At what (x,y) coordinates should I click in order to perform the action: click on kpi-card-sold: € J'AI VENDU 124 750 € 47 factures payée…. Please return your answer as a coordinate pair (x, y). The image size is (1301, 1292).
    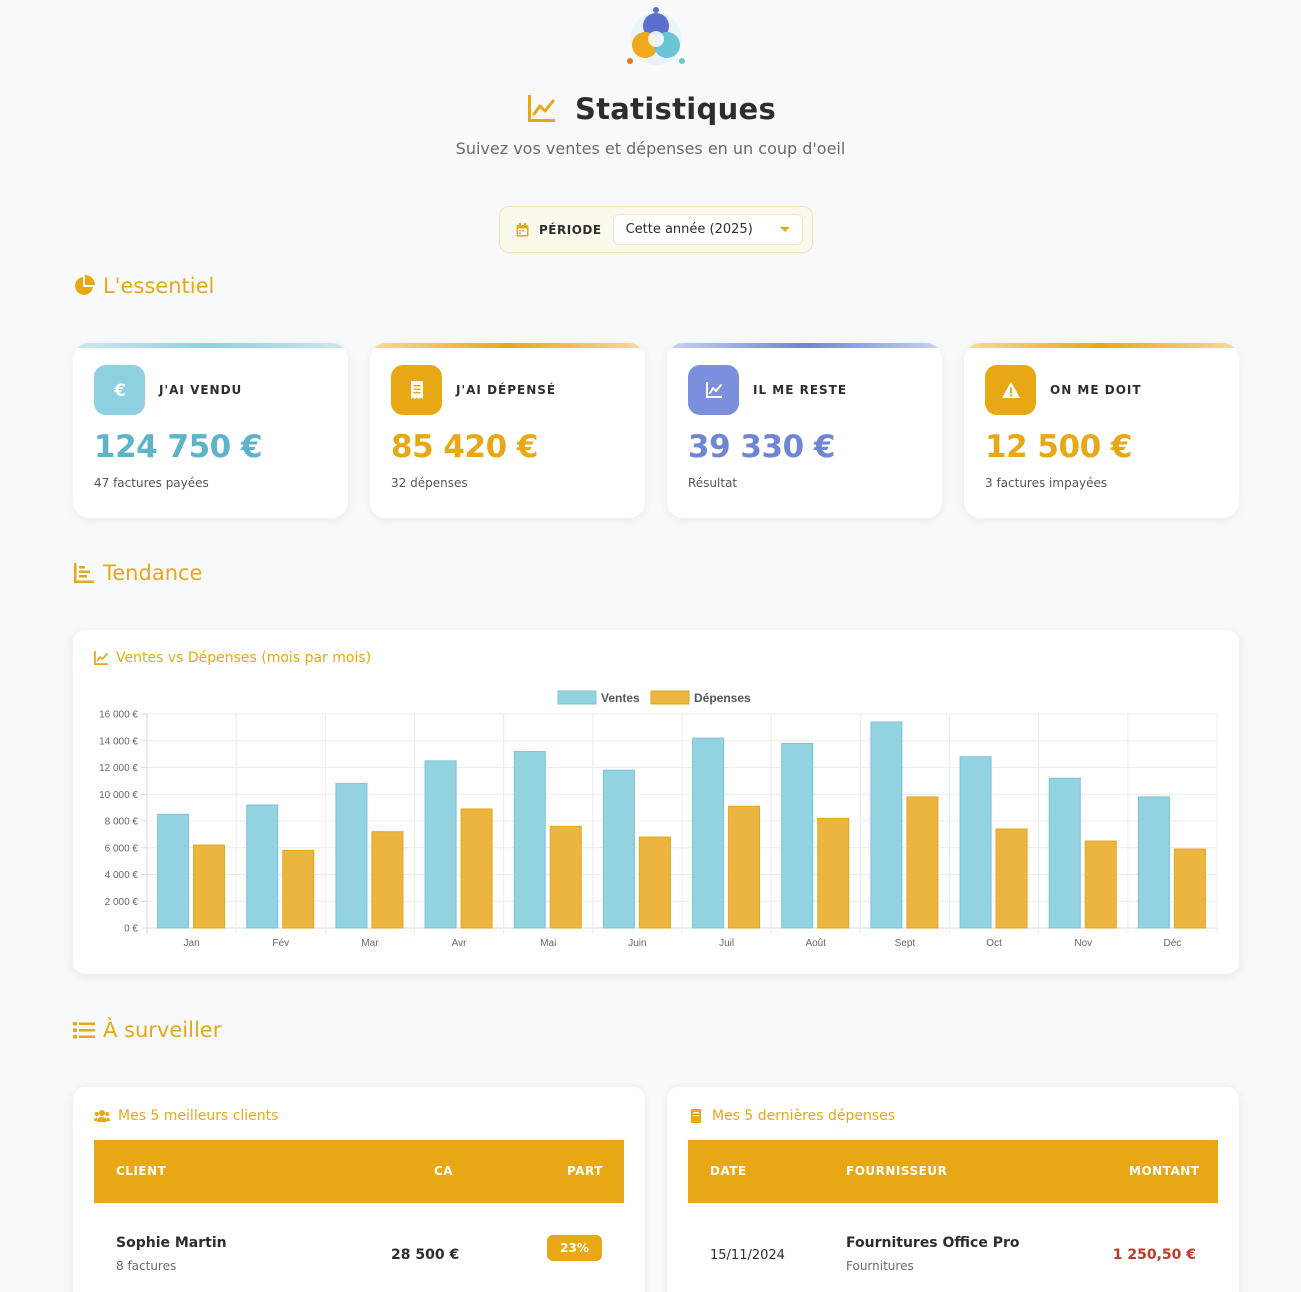
    Looking at the image, I should click on (210, 430).